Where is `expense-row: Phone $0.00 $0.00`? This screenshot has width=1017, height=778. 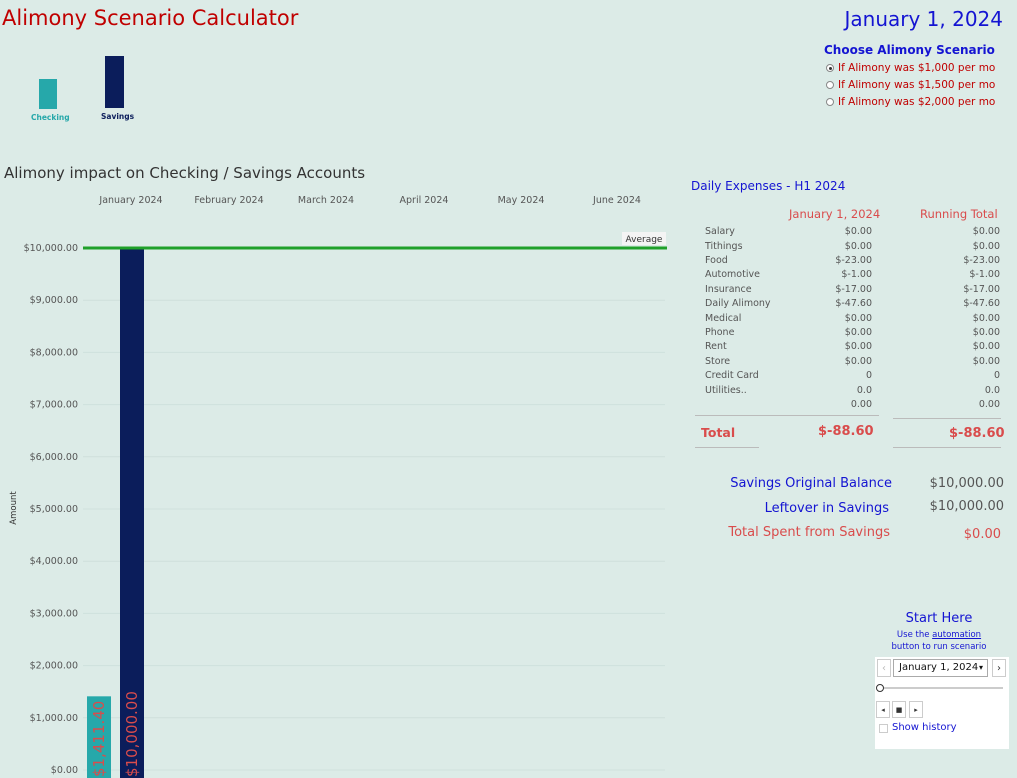
expense-row: Phone $0.00 $0.00 is located at coordinates (852, 334).